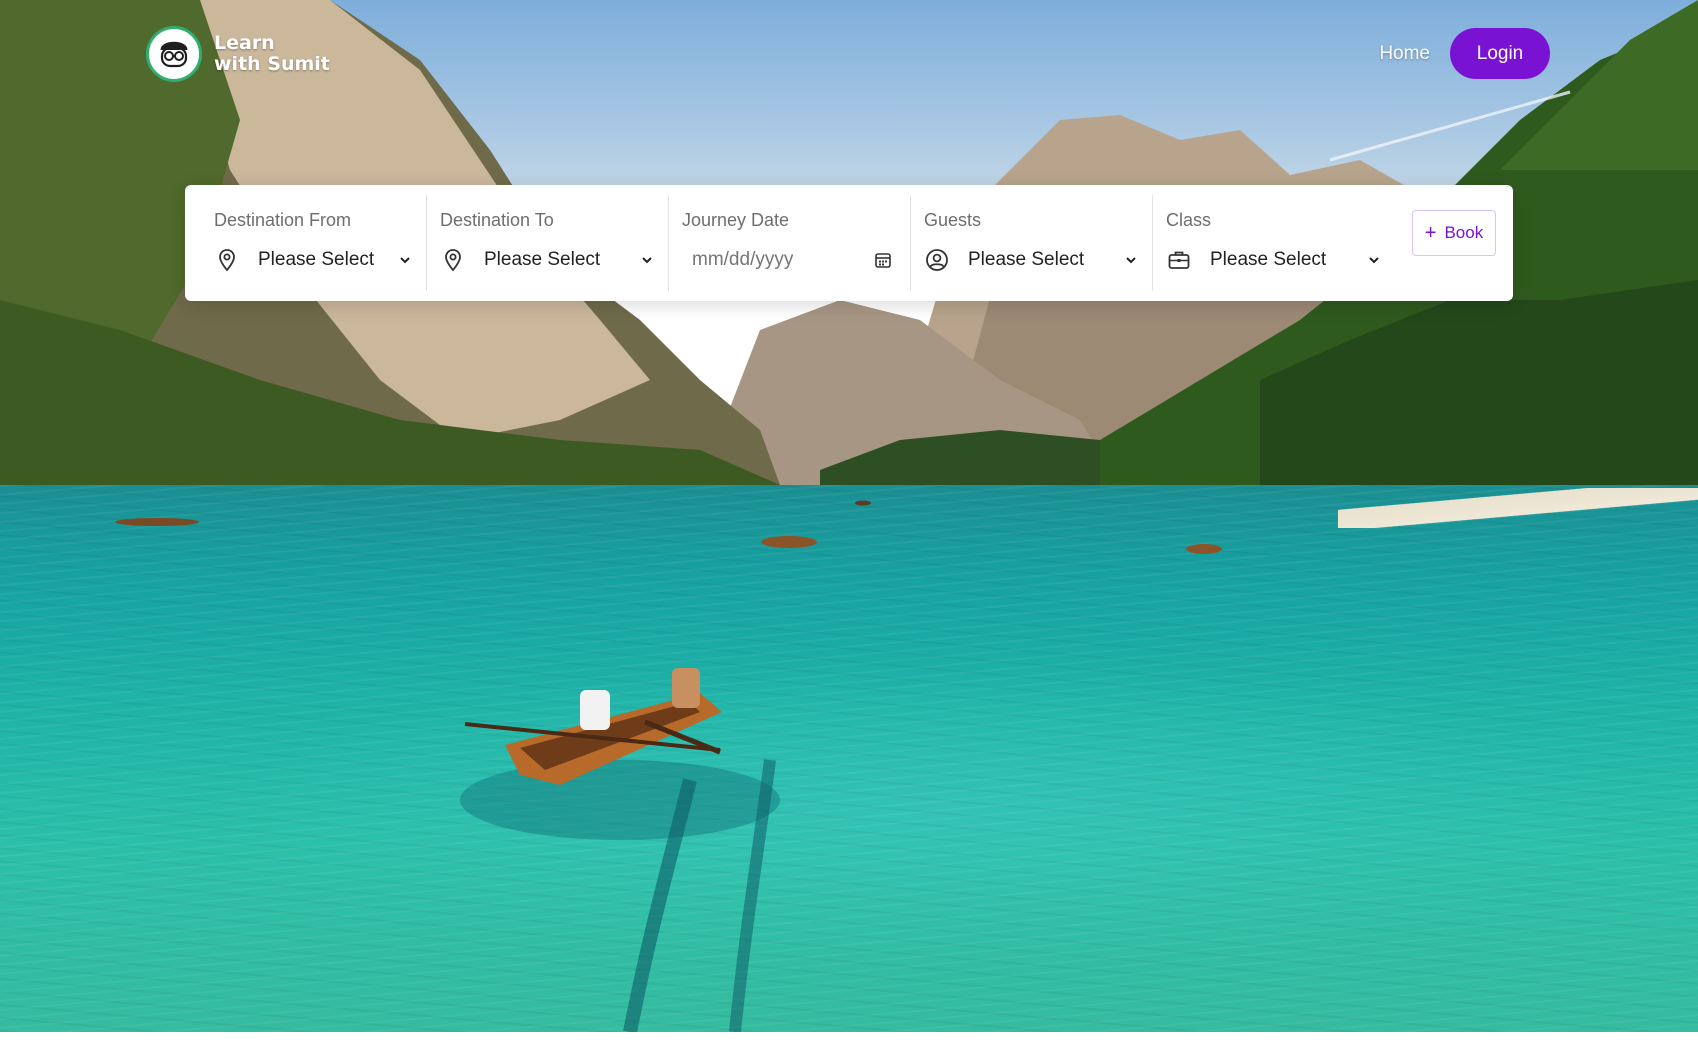 Image resolution: width=1698 pixels, height=1064 pixels. What do you see at coordinates (1026, 259) in the screenshot?
I see `guests-value: Please Select` at bounding box center [1026, 259].